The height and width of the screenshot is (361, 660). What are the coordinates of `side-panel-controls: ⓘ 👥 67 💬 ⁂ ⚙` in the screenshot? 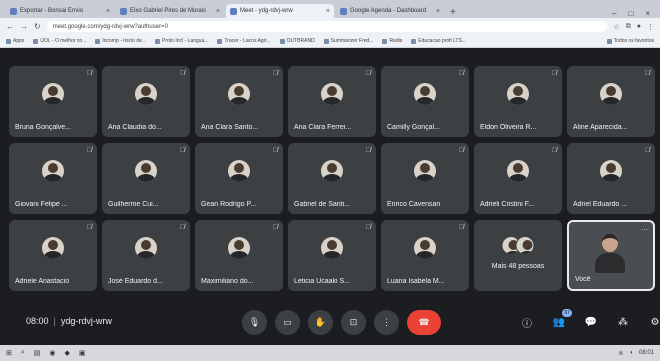 It's located at (588, 322).